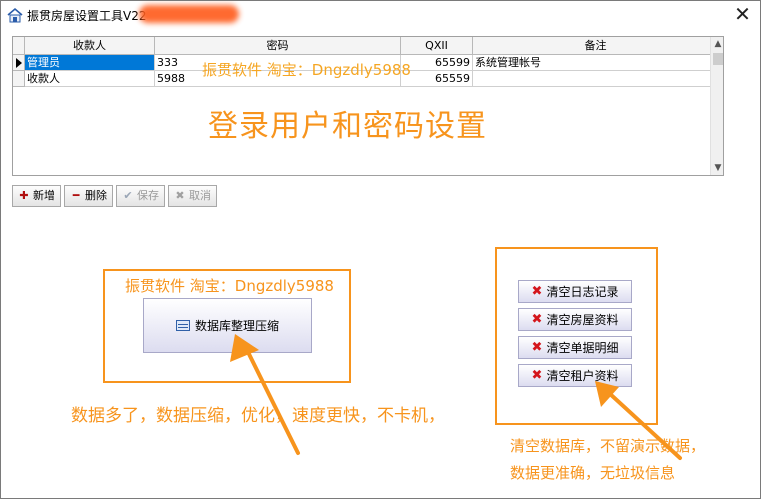 This screenshot has height=499, width=761. Describe the element at coordinates (114, 196) in the screenshot. I see `grid-toolbar: ✚ 新增 ━ 删除 ✔ 保存 ✖ 取消` at that location.